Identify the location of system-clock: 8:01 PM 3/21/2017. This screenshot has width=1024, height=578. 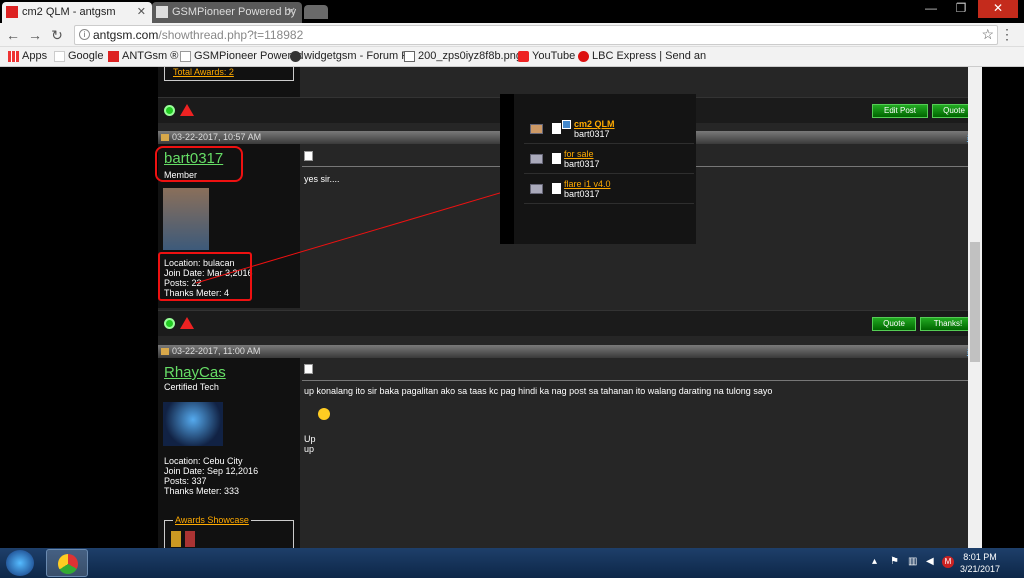
(980, 563).